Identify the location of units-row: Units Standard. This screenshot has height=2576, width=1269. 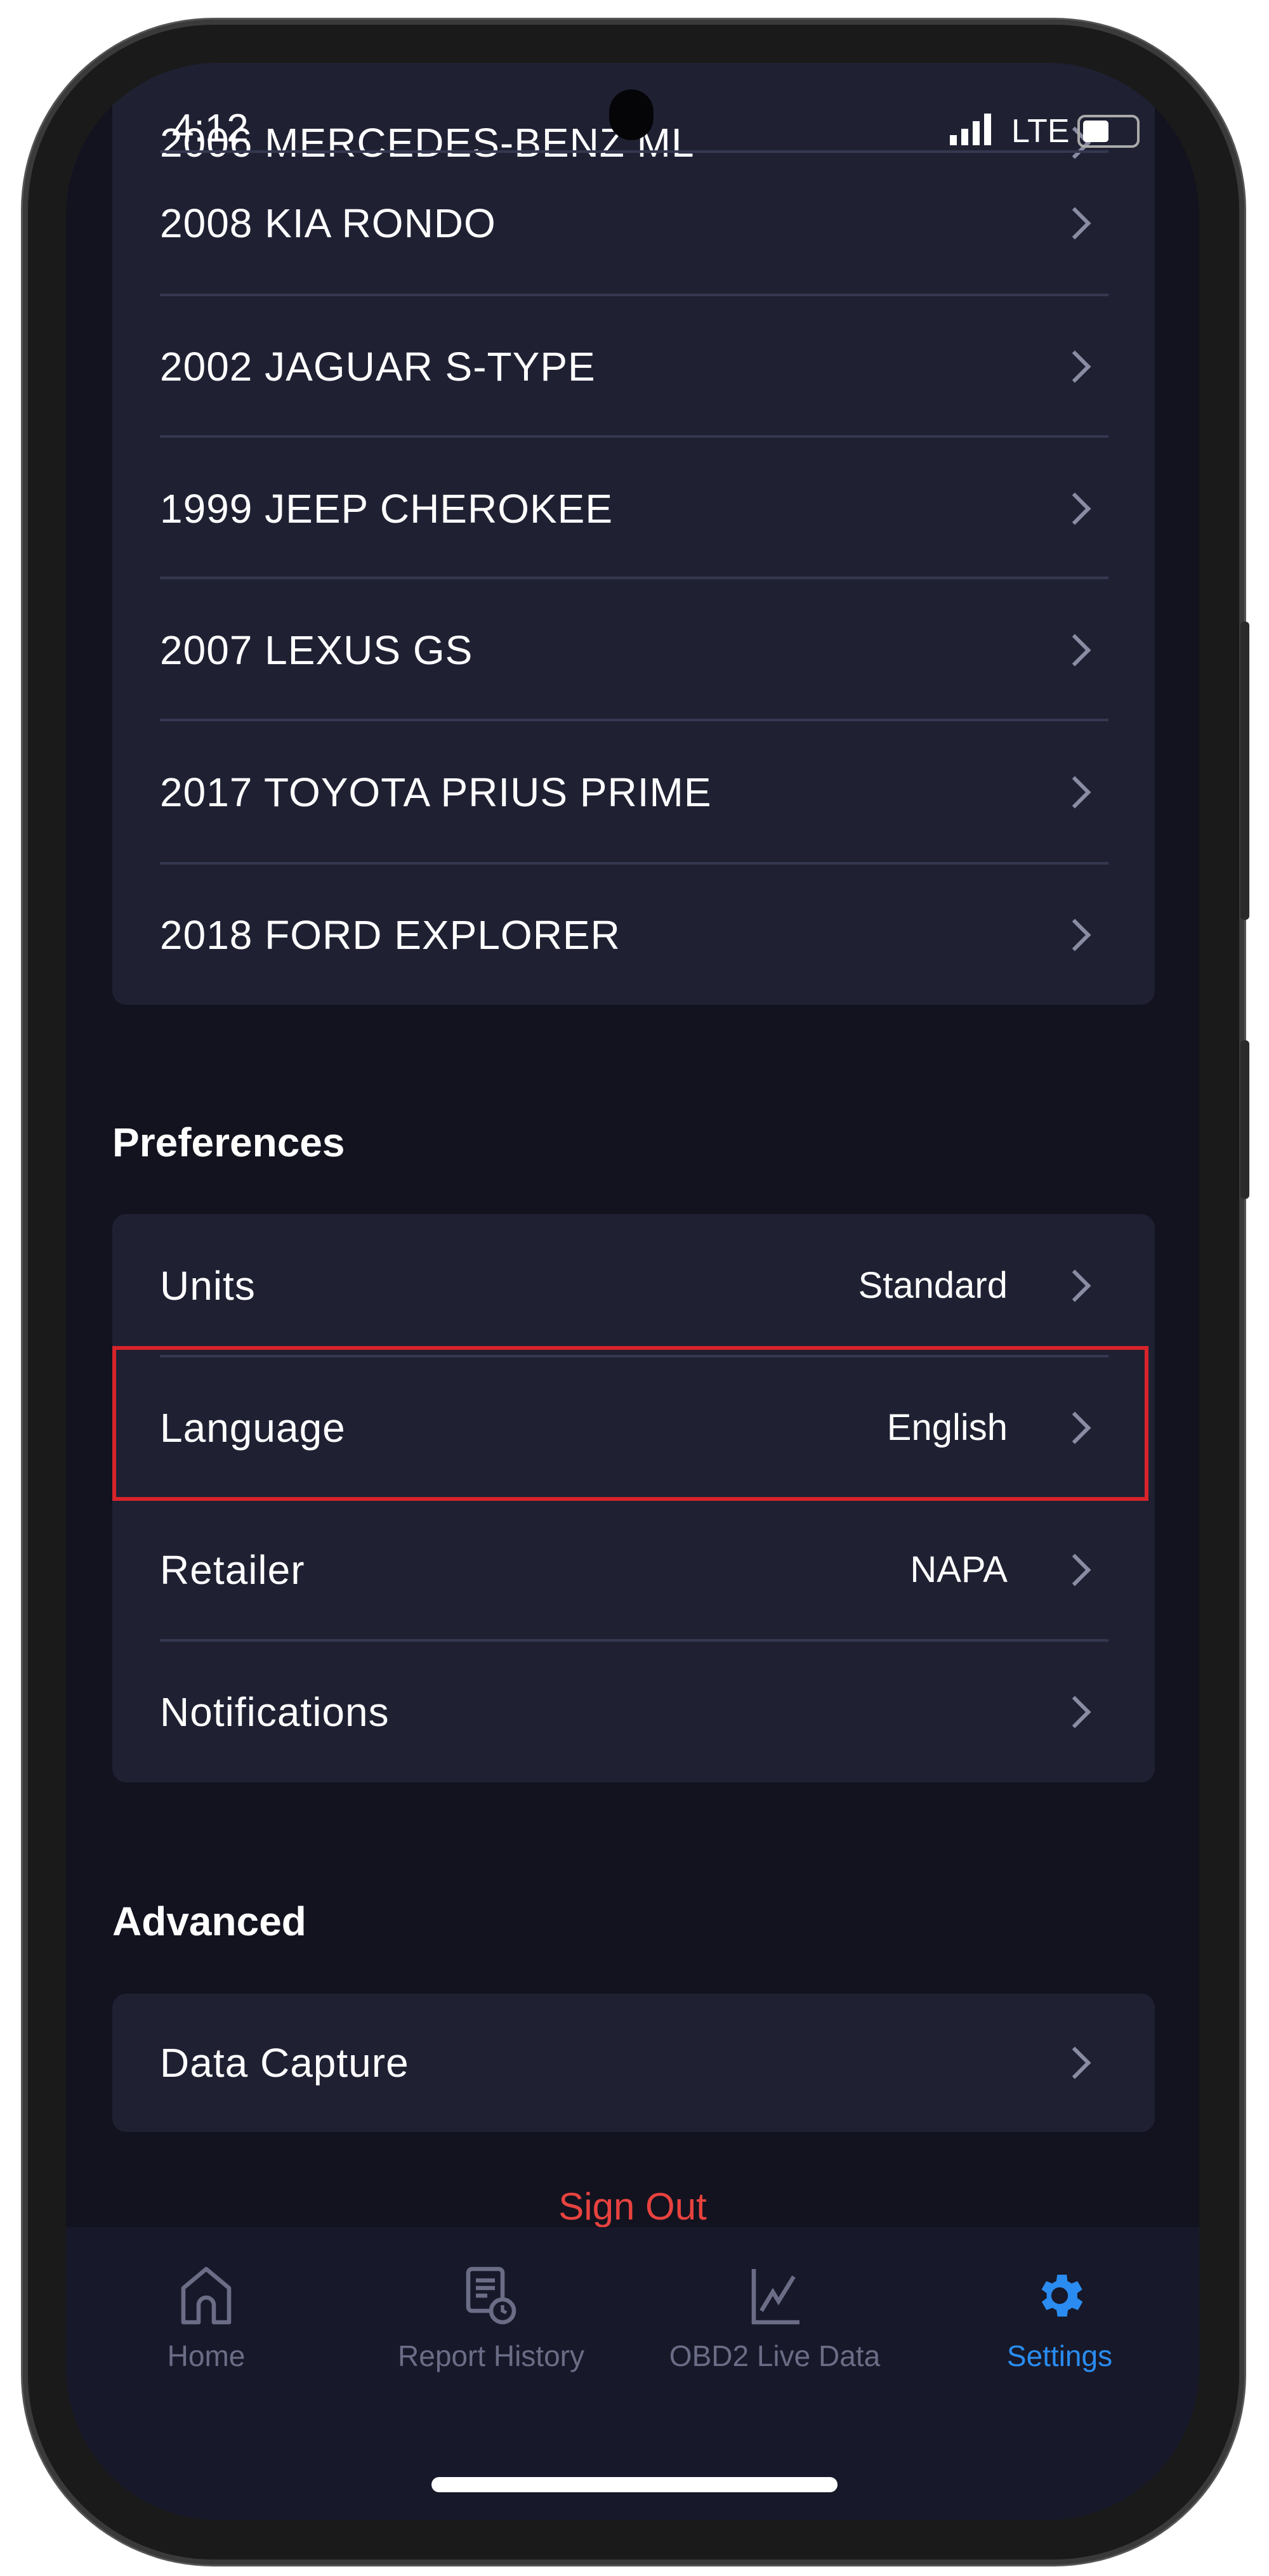
(633, 1285).